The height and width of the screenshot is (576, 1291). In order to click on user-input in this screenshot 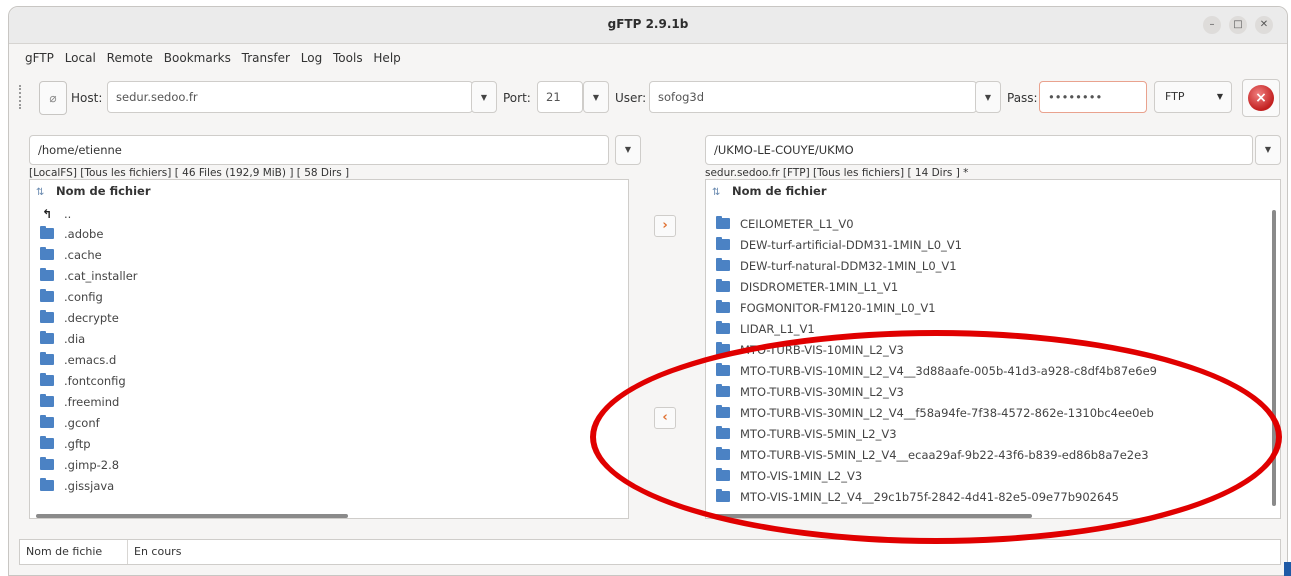, I will do `click(813, 97)`.